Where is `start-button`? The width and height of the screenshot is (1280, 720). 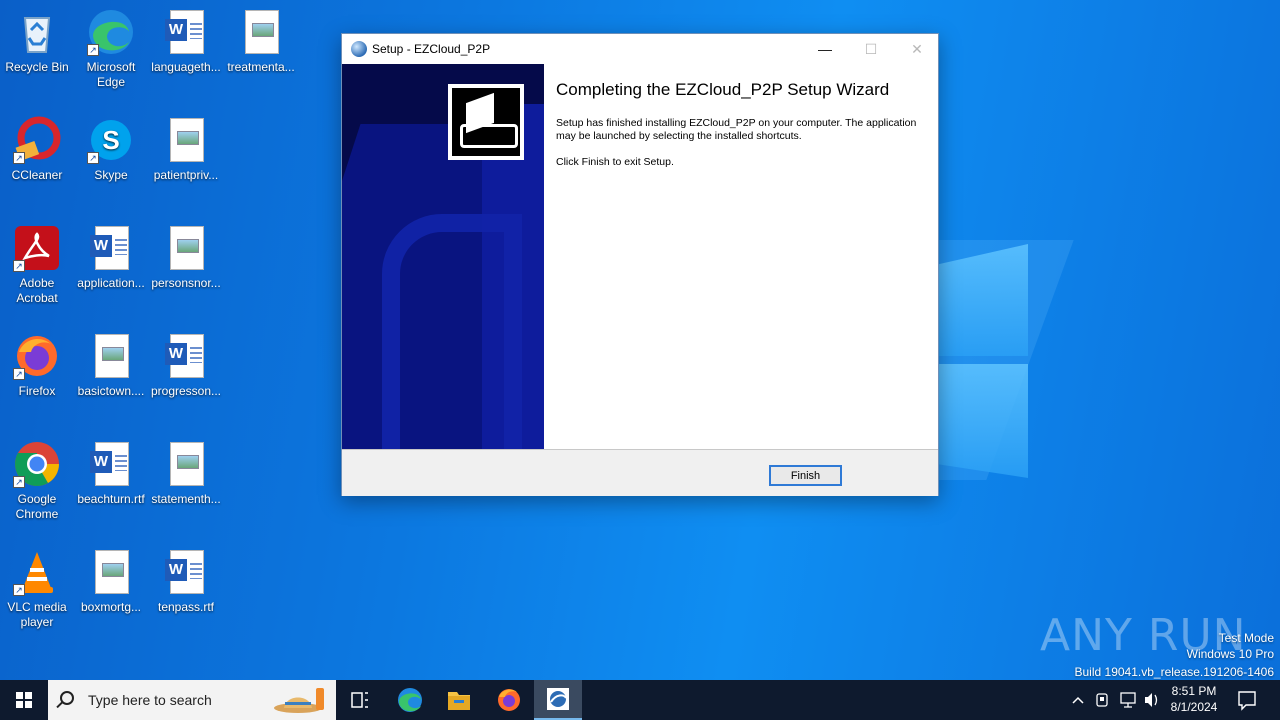 start-button is located at coordinates (24, 700).